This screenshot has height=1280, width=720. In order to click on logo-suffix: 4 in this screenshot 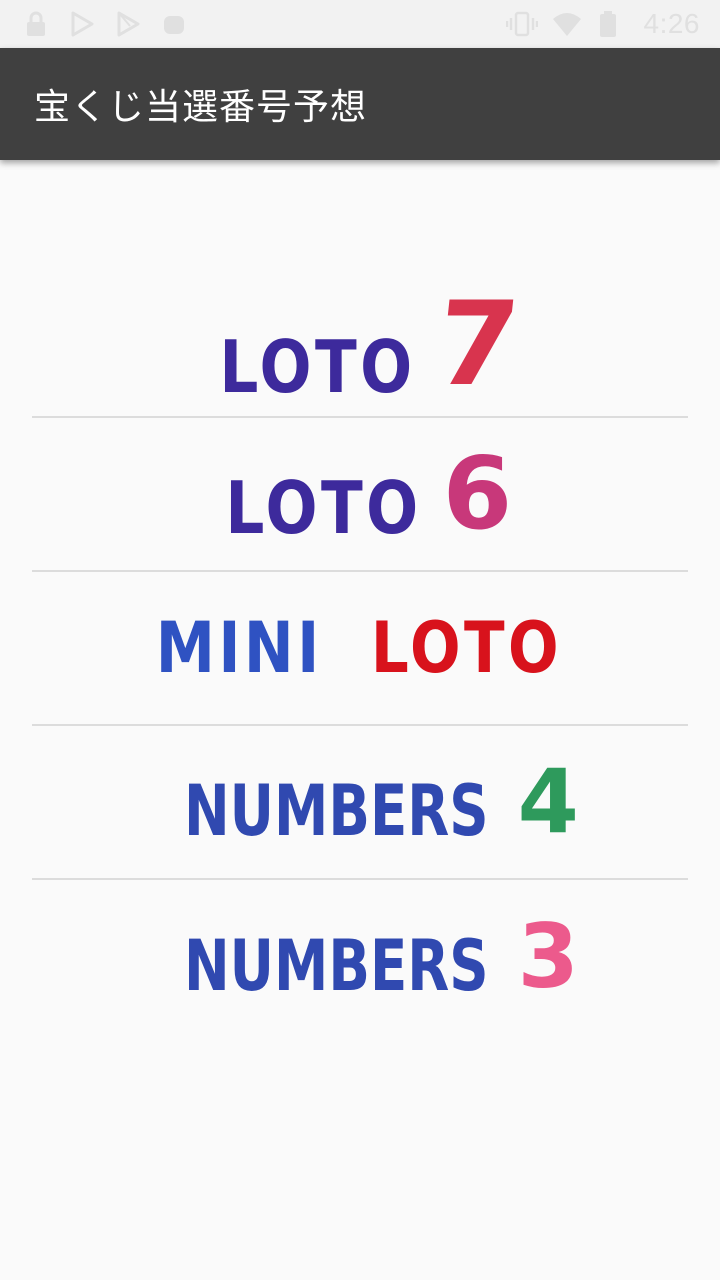, I will do `click(548, 801)`.